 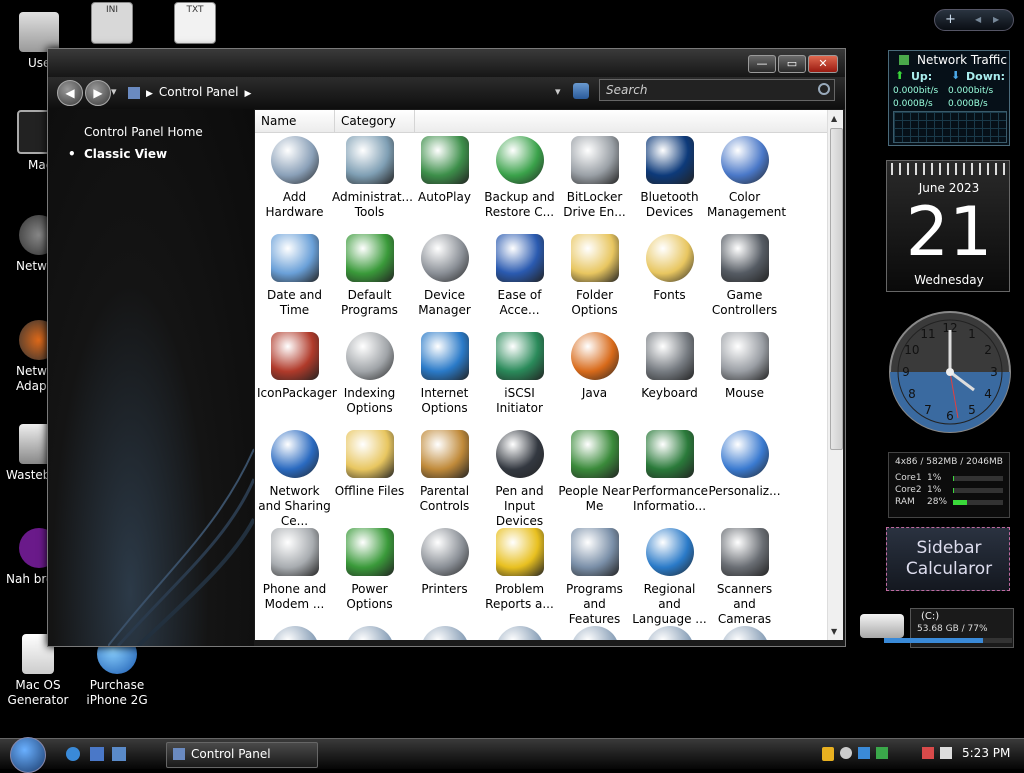 What do you see at coordinates (824, 89) in the screenshot?
I see `search-icon` at bounding box center [824, 89].